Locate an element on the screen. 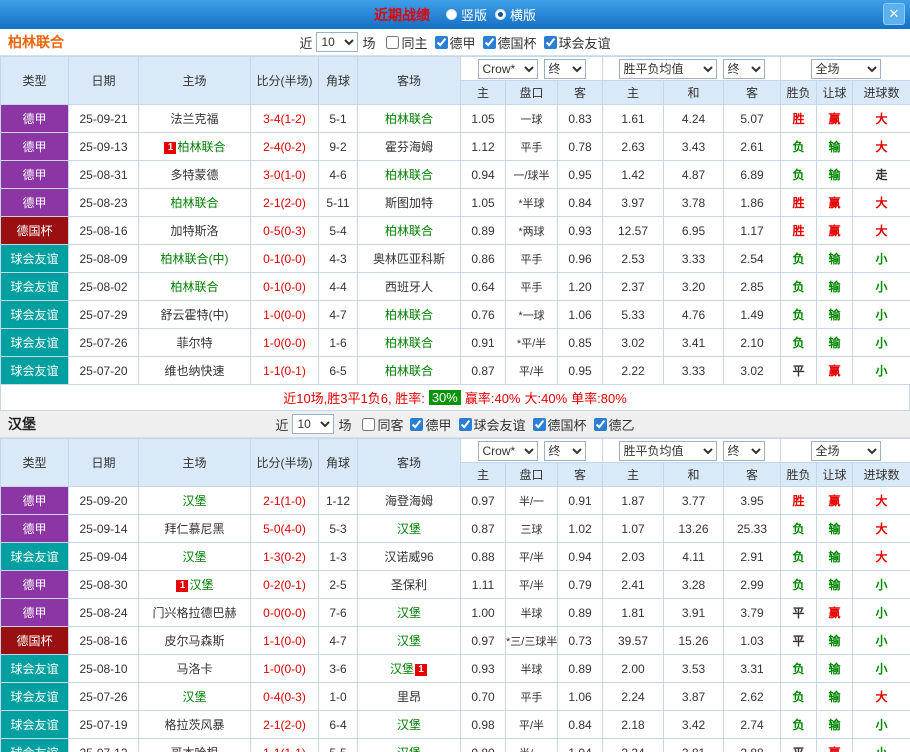 This screenshot has width=910, height=752. away-team-name: 里昂 is located at coordinates (409, 697).